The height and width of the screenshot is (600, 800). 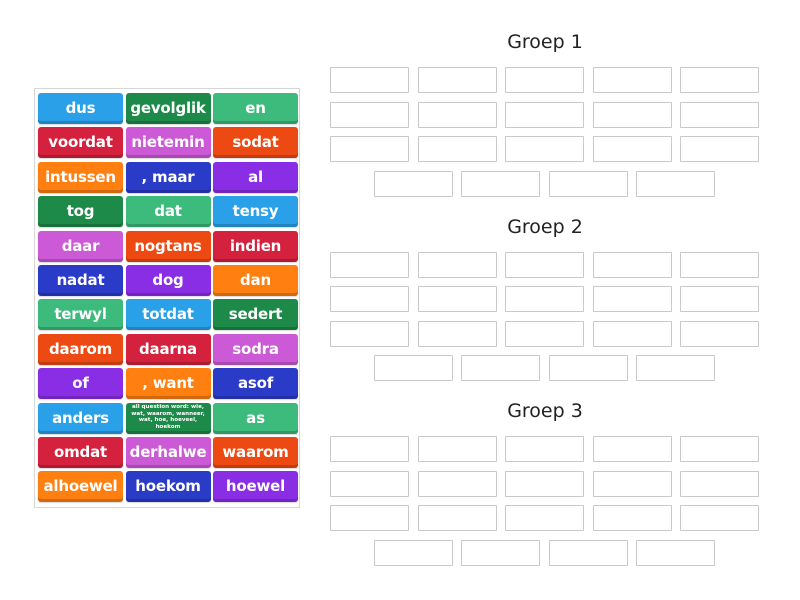 What do you see at coordinates (80, 315) in the screenshot?
I see `word-tile: terwyl` at bounding box center [80, 315].